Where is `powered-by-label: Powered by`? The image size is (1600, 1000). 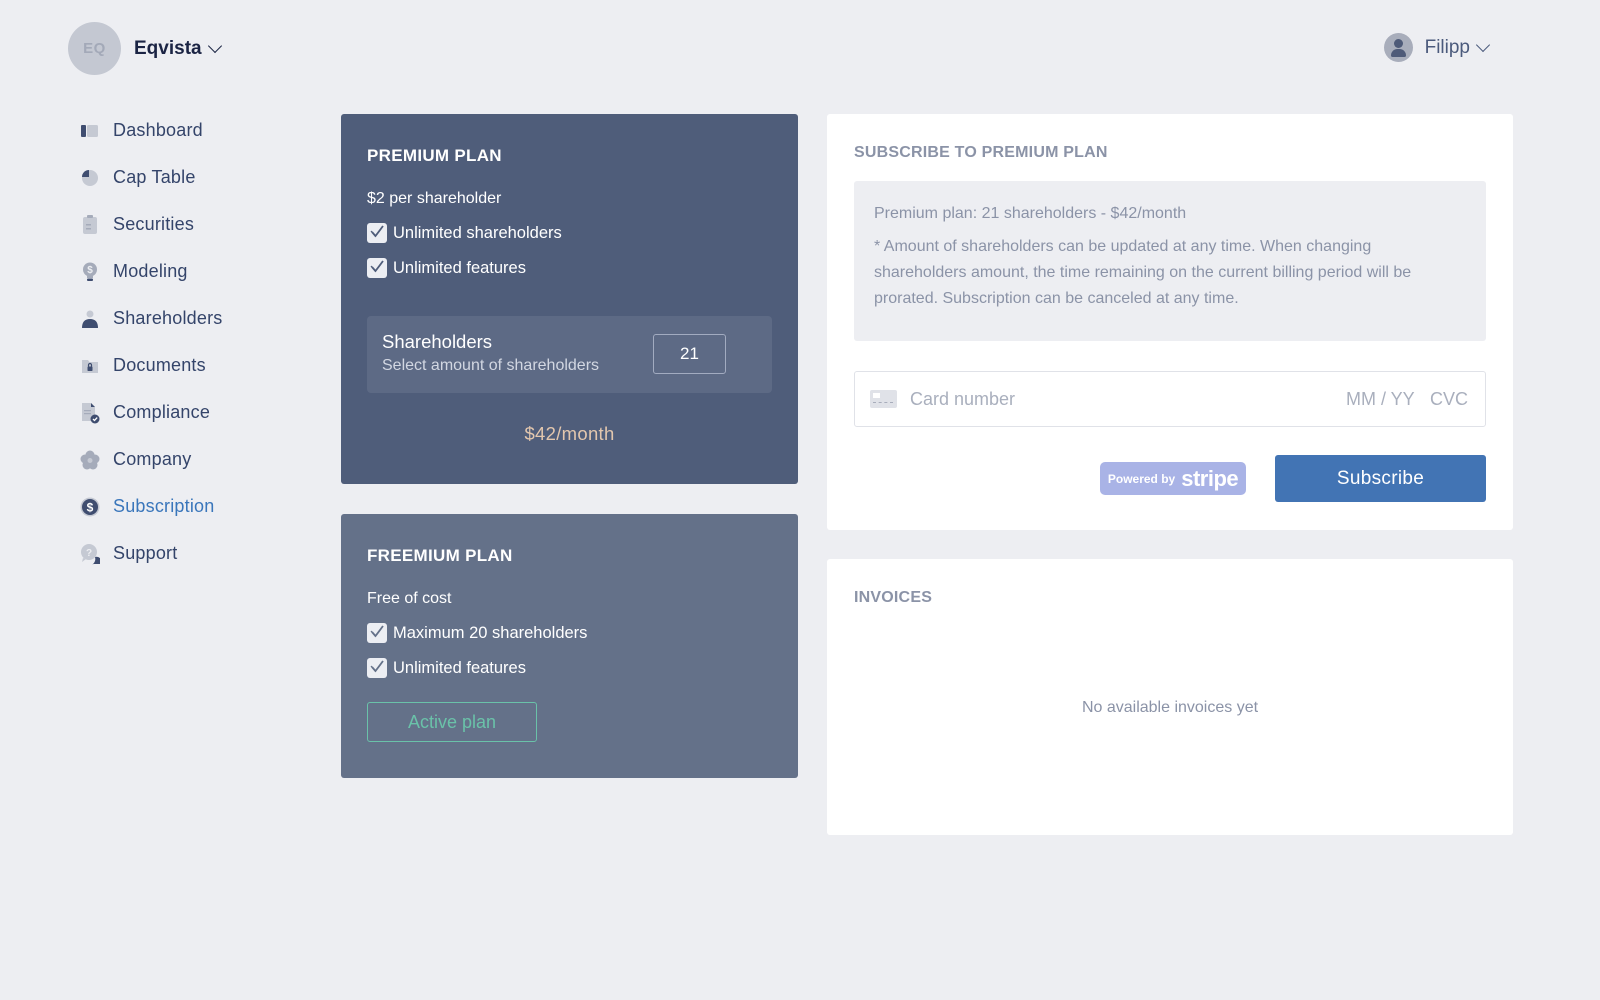 powered-by-label: Powered by is located at coordinates (1141, 478).